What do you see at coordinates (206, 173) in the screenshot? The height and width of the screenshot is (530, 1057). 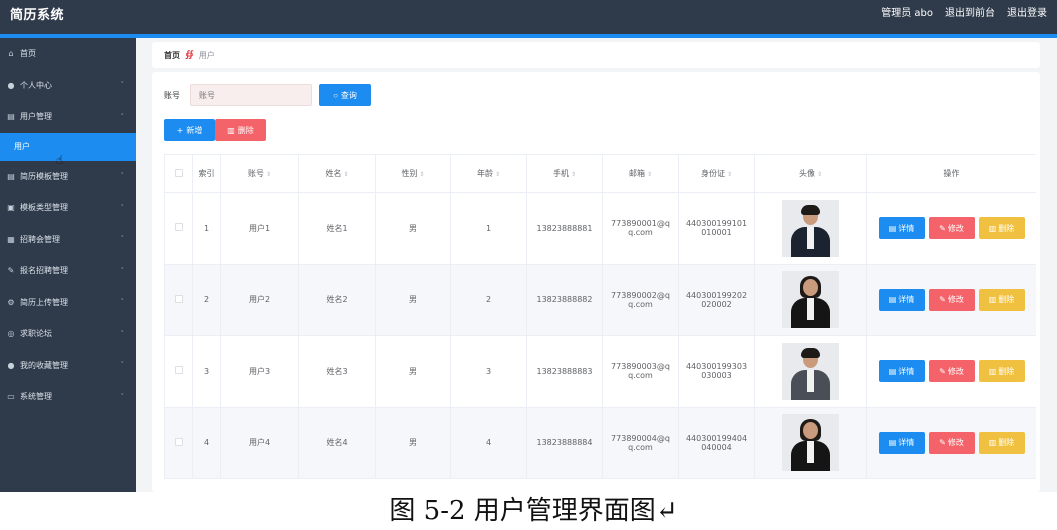 I see `column-header-label: 索引` at bounding box center [206, 173].